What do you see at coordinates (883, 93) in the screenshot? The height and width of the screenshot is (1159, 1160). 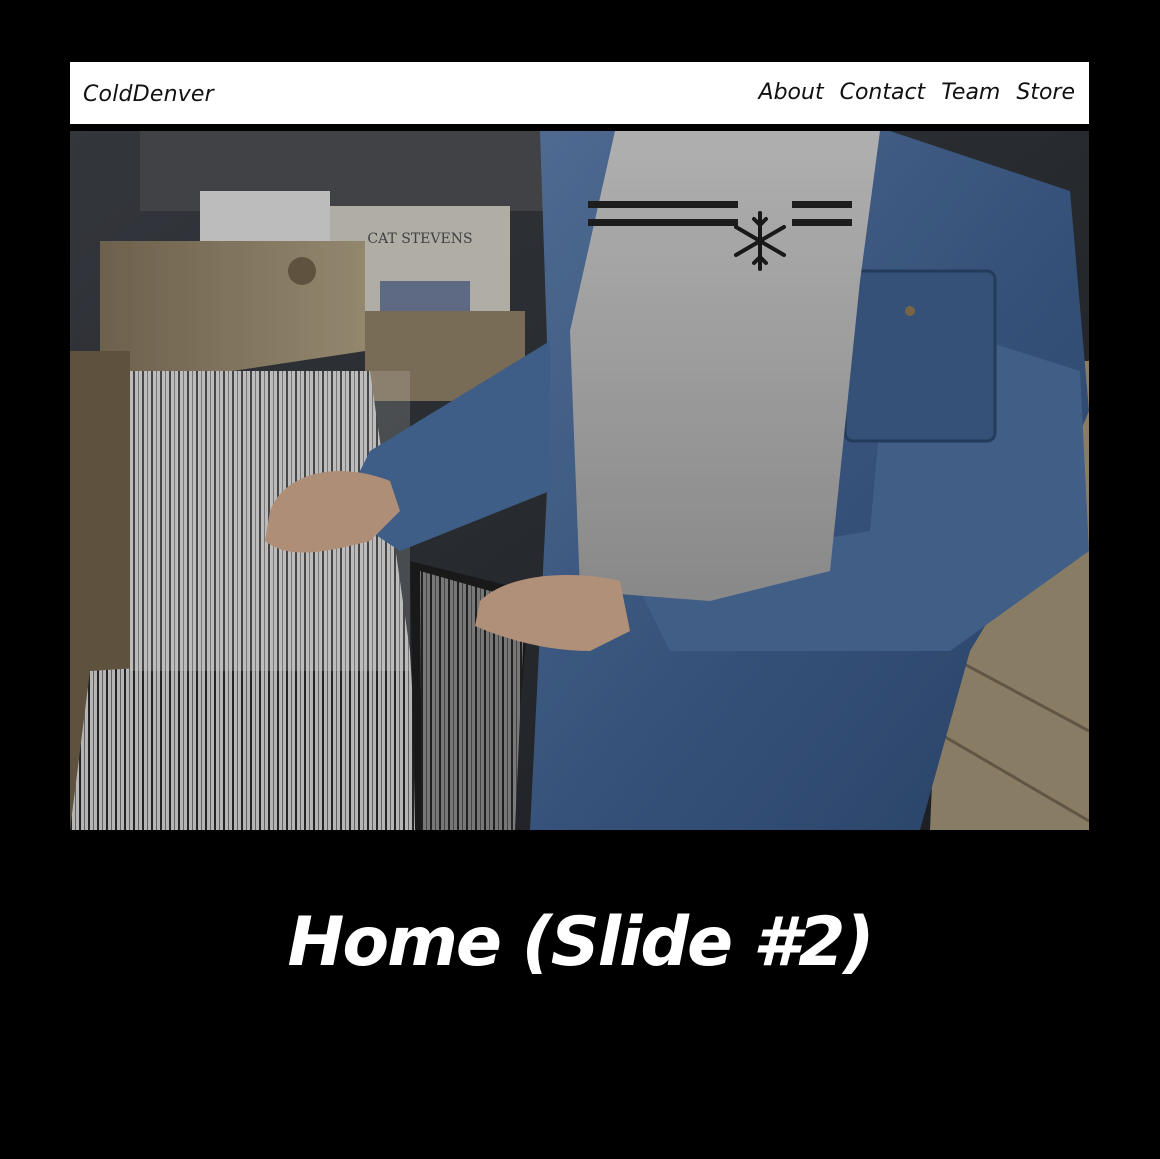 I see `nav-item-contact: Contact` at bounding box center [883, 93].